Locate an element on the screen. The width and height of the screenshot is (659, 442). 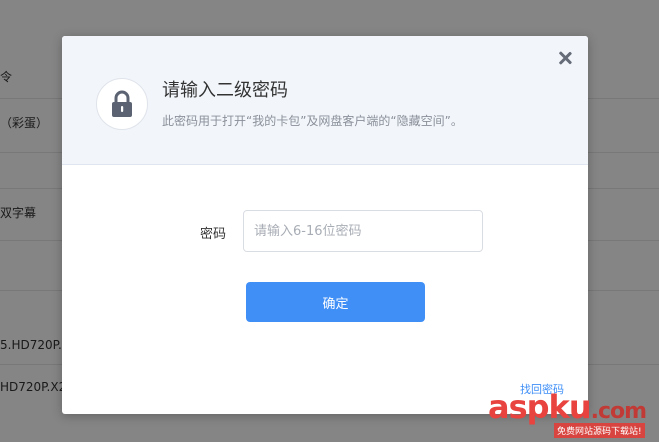
watermark: aspku.com 免费网站源码下载站! is located at coordinates (573, 415).